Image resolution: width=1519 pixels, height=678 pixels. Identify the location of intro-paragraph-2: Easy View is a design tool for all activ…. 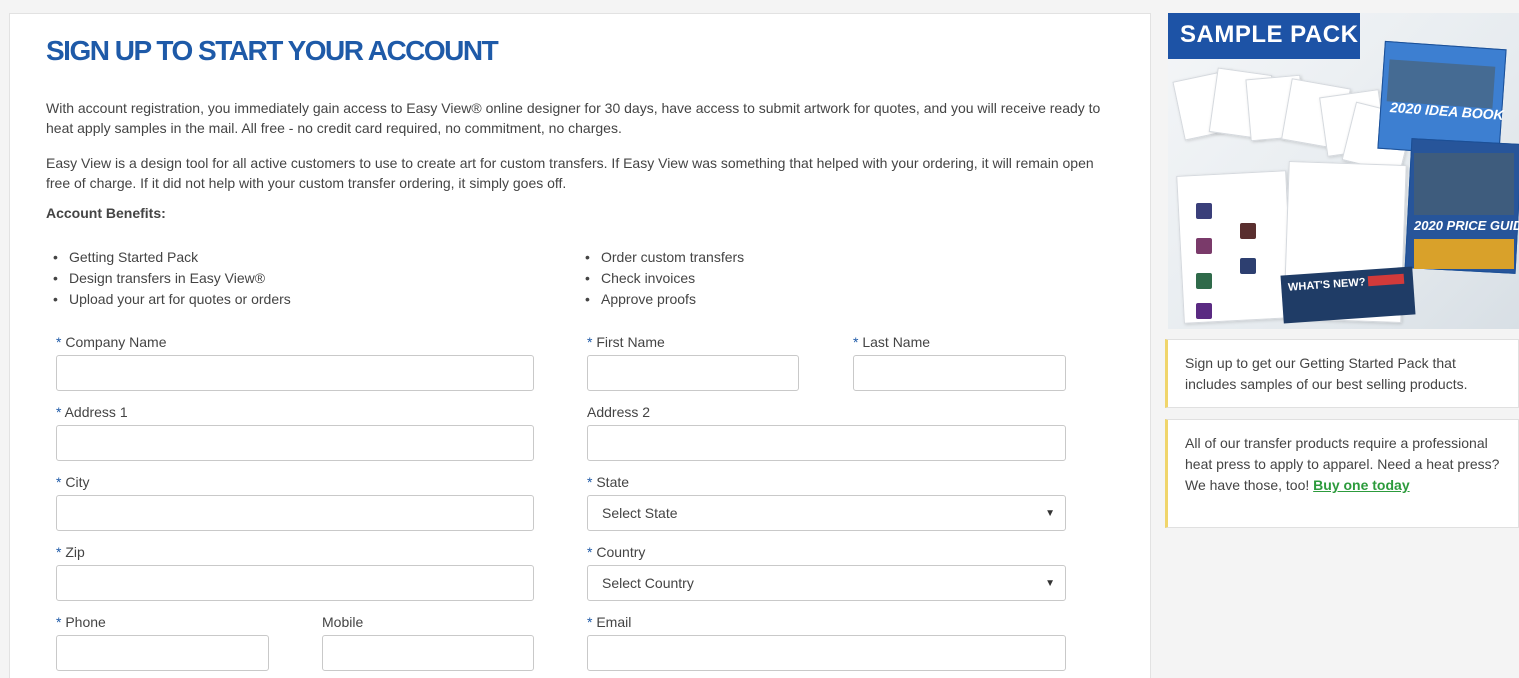
(570, 173).